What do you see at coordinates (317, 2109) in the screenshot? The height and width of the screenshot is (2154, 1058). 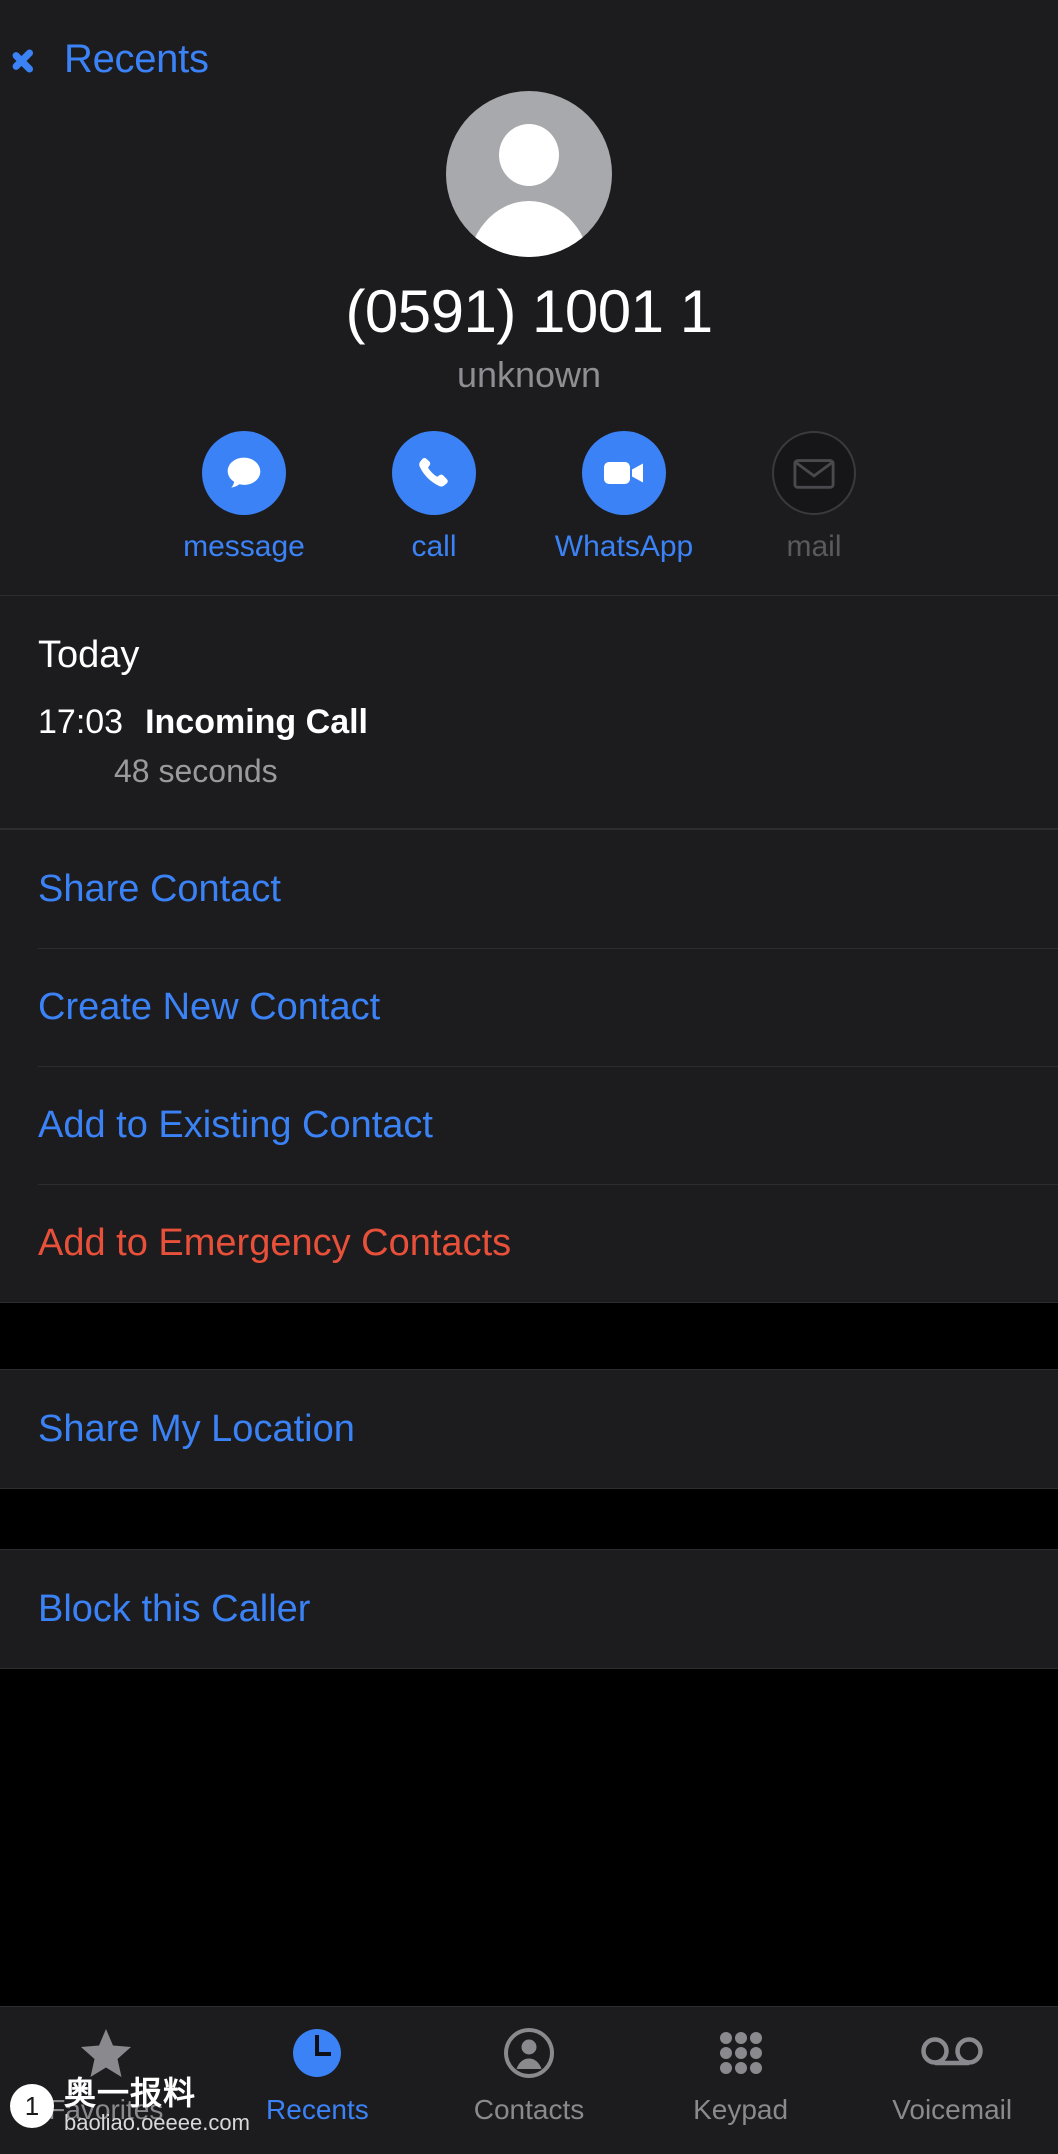 I see `tab-recents-label: Recents` at bounding box center [317, 2109].